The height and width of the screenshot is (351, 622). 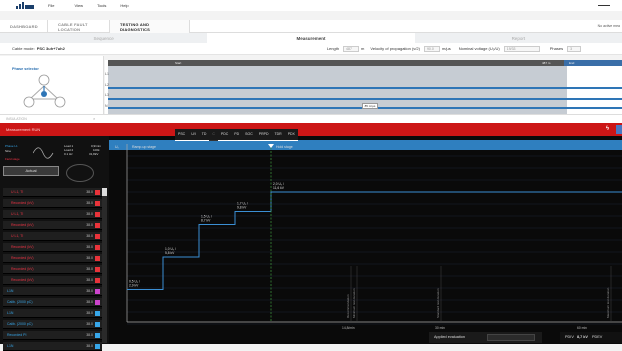 I want to click on step-label: 5,8 kV, so click(x=170, y=253).